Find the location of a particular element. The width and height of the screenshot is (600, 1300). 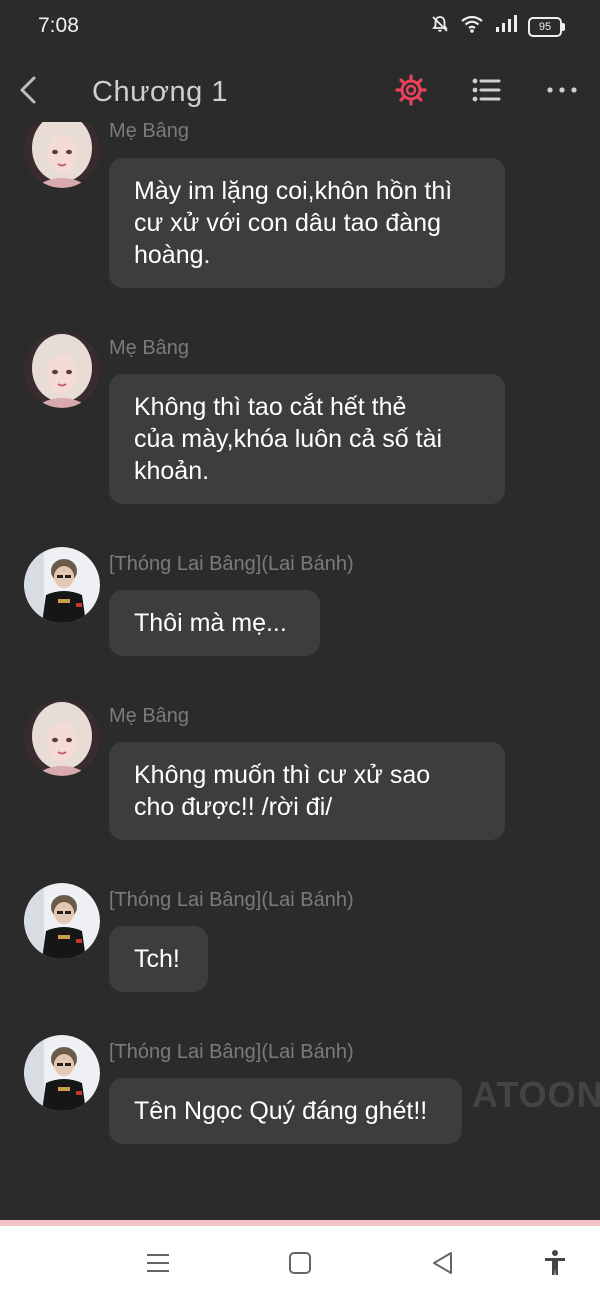

back-button is located at coordinates (30, 90).